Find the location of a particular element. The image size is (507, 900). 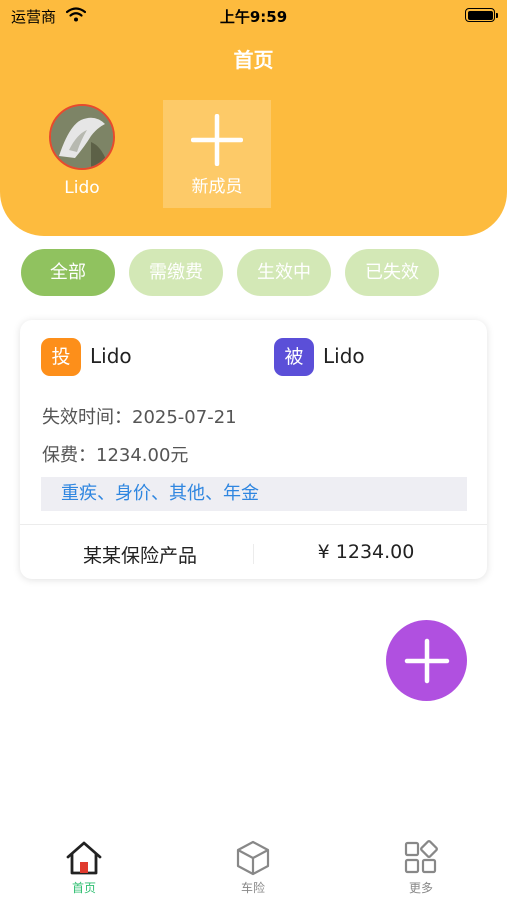

tab-home: 首页 is located at coordinates (84, 868).